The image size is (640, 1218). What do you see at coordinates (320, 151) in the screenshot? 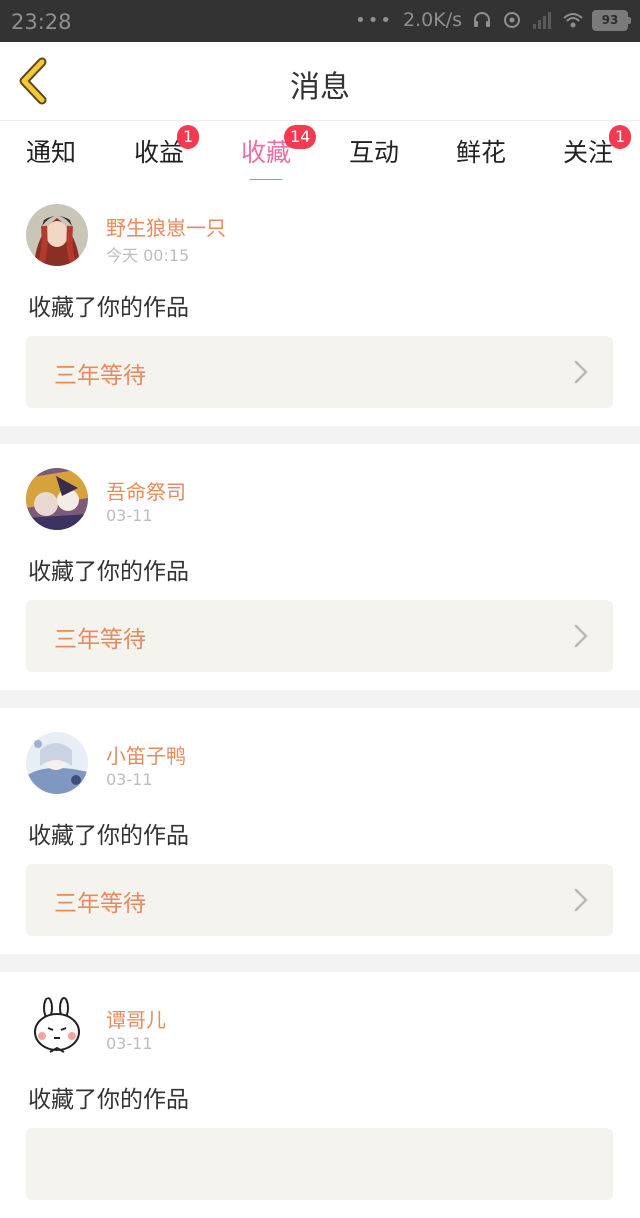
I see `tab-bar: 通知 收益 1 收藏 14 互动 鲜花 关注 1` at bounding box center [320, 151].